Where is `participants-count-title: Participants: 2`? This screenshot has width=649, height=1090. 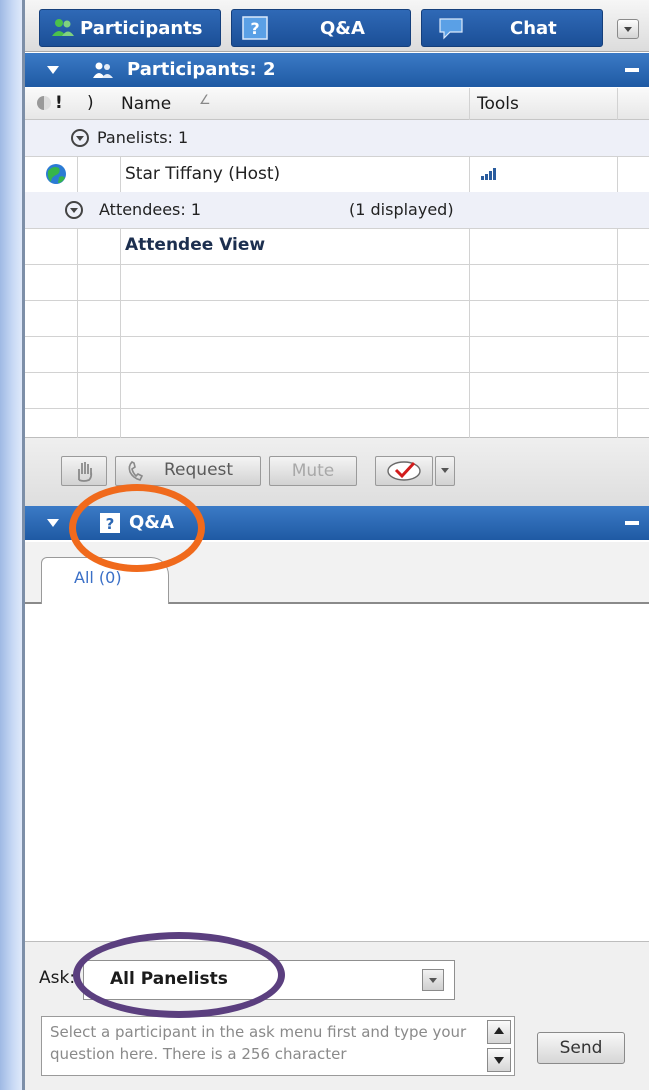 participants-count-title: Participants: 2 is located at coordinates (201, 69).